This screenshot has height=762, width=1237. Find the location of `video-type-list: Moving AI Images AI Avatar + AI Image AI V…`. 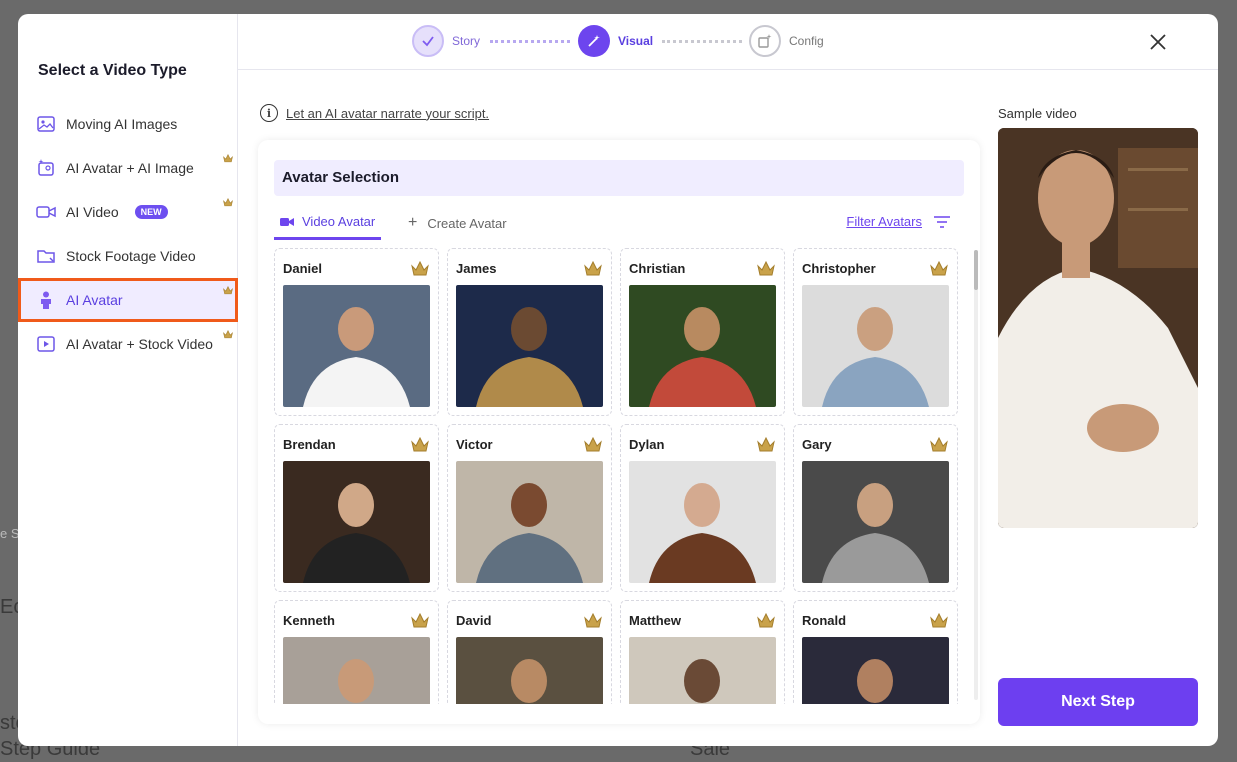

video-type-list: Moving AI Images AI Avatar + AI Image AI V… is located at coordinates (128, 234).